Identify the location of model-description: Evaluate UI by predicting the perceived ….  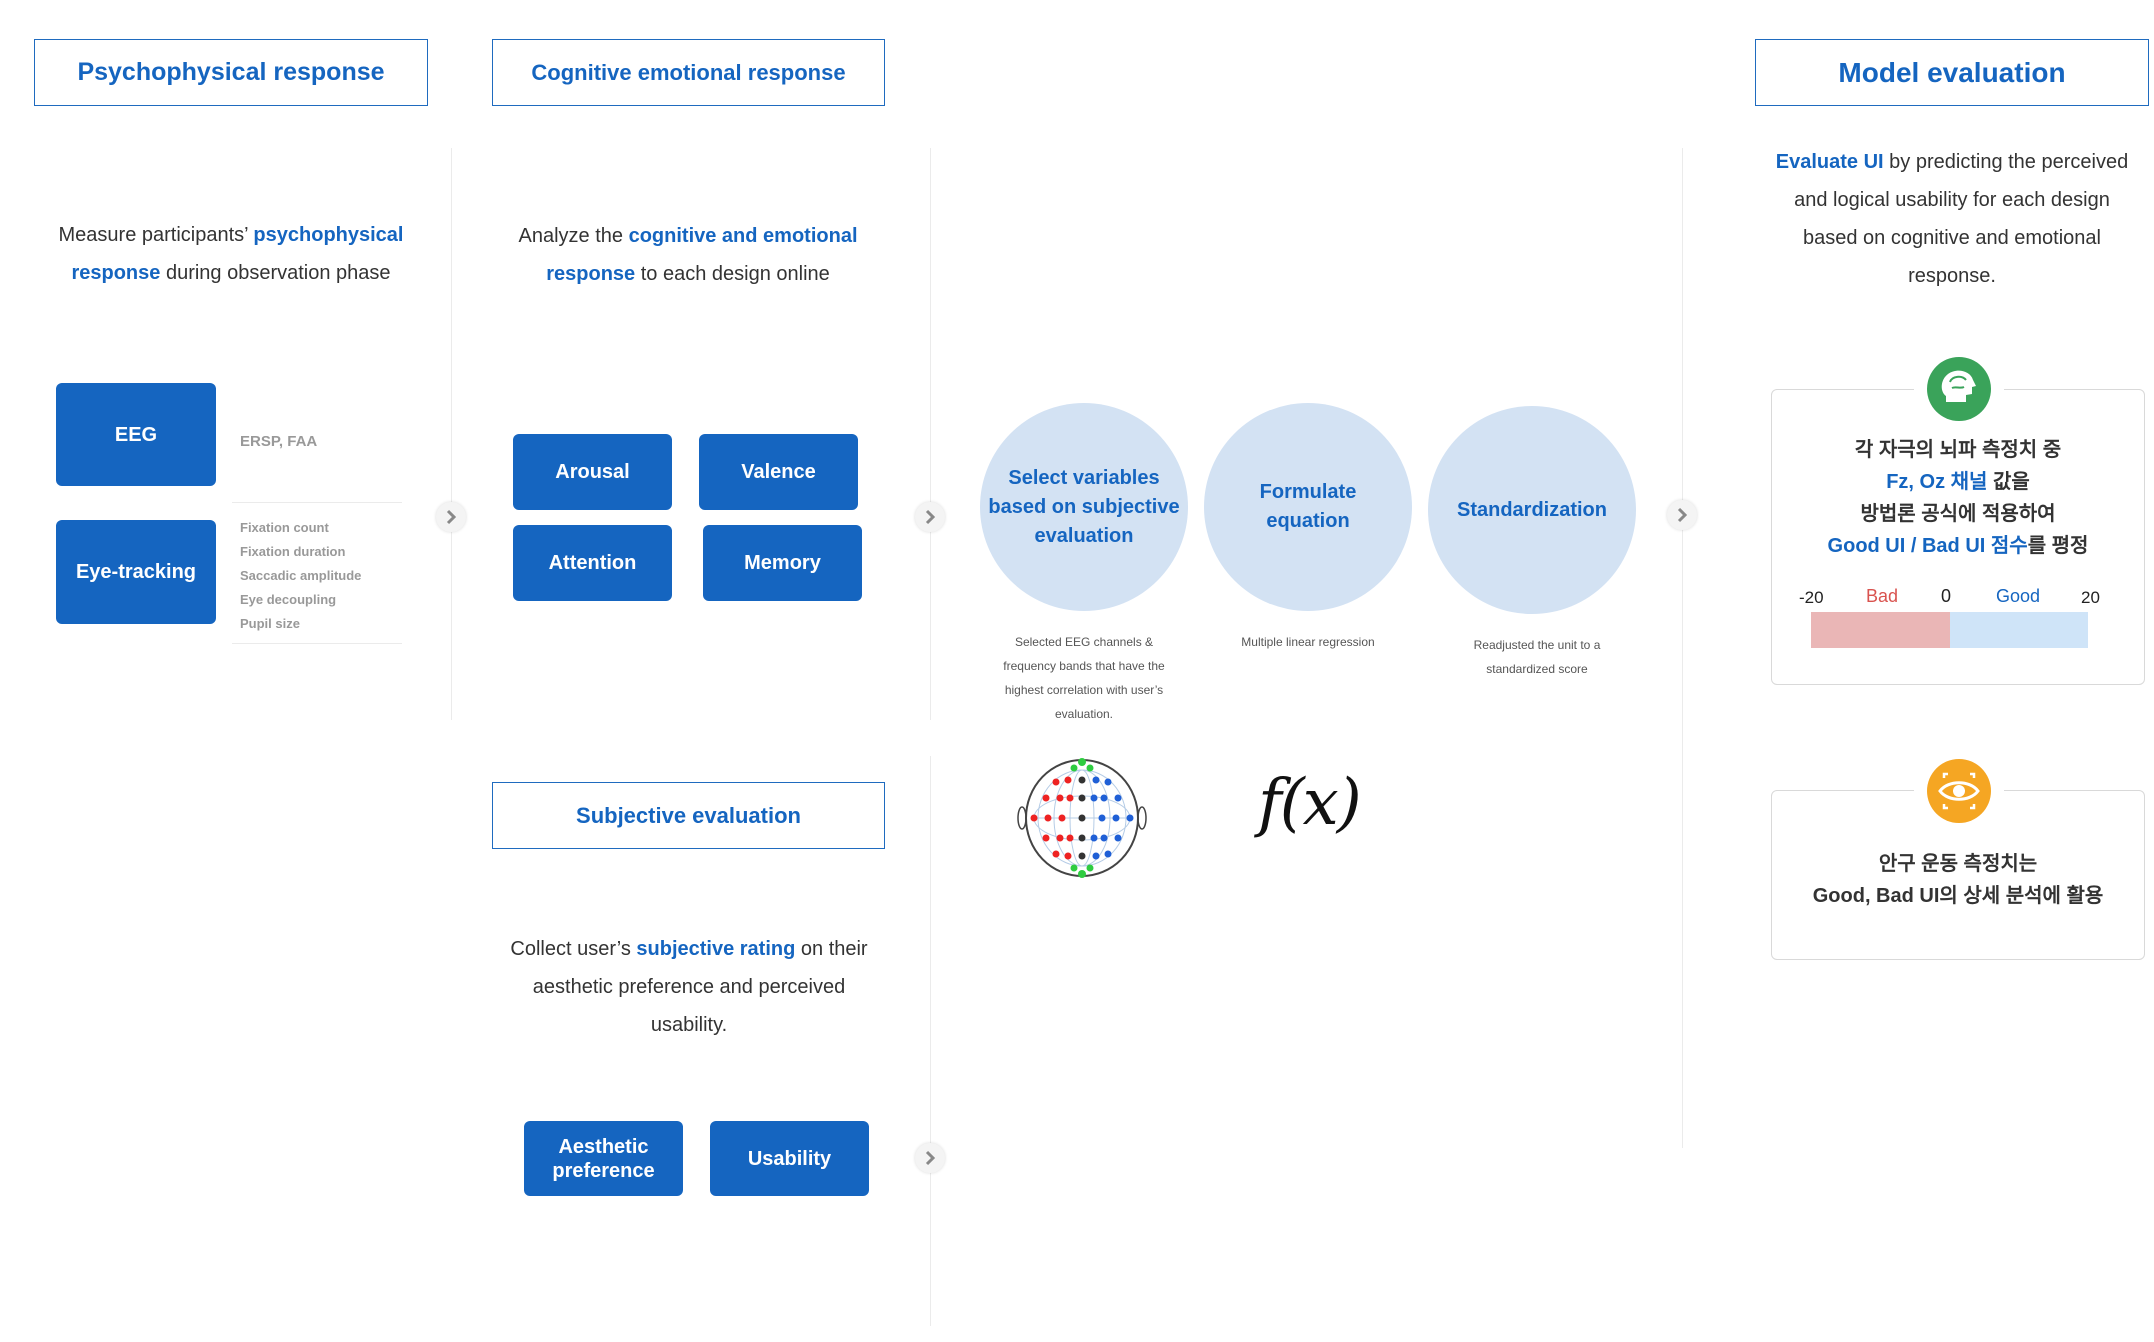
(1952, 219).